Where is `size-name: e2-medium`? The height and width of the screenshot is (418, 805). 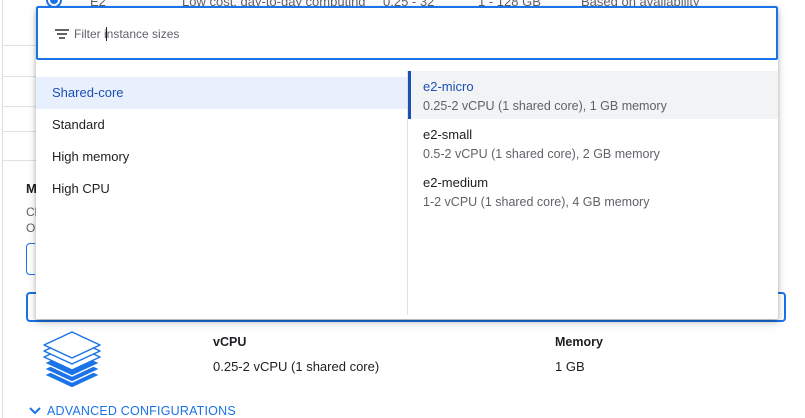 size-name: e2-medium is located at coordinates (456, 182).